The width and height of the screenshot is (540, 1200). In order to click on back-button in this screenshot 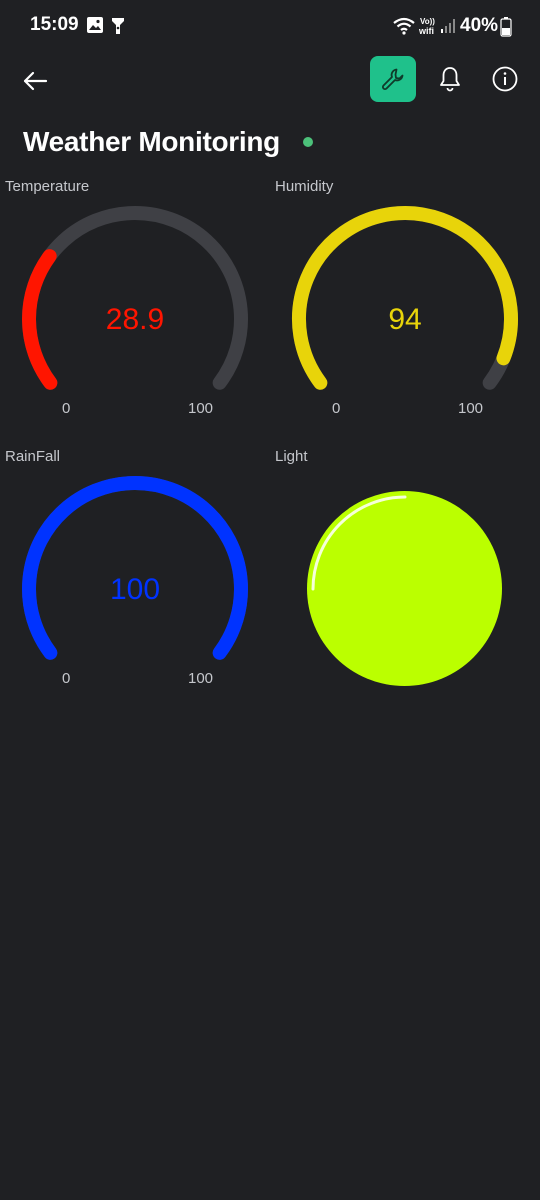, I will do `click(35, 81)`.